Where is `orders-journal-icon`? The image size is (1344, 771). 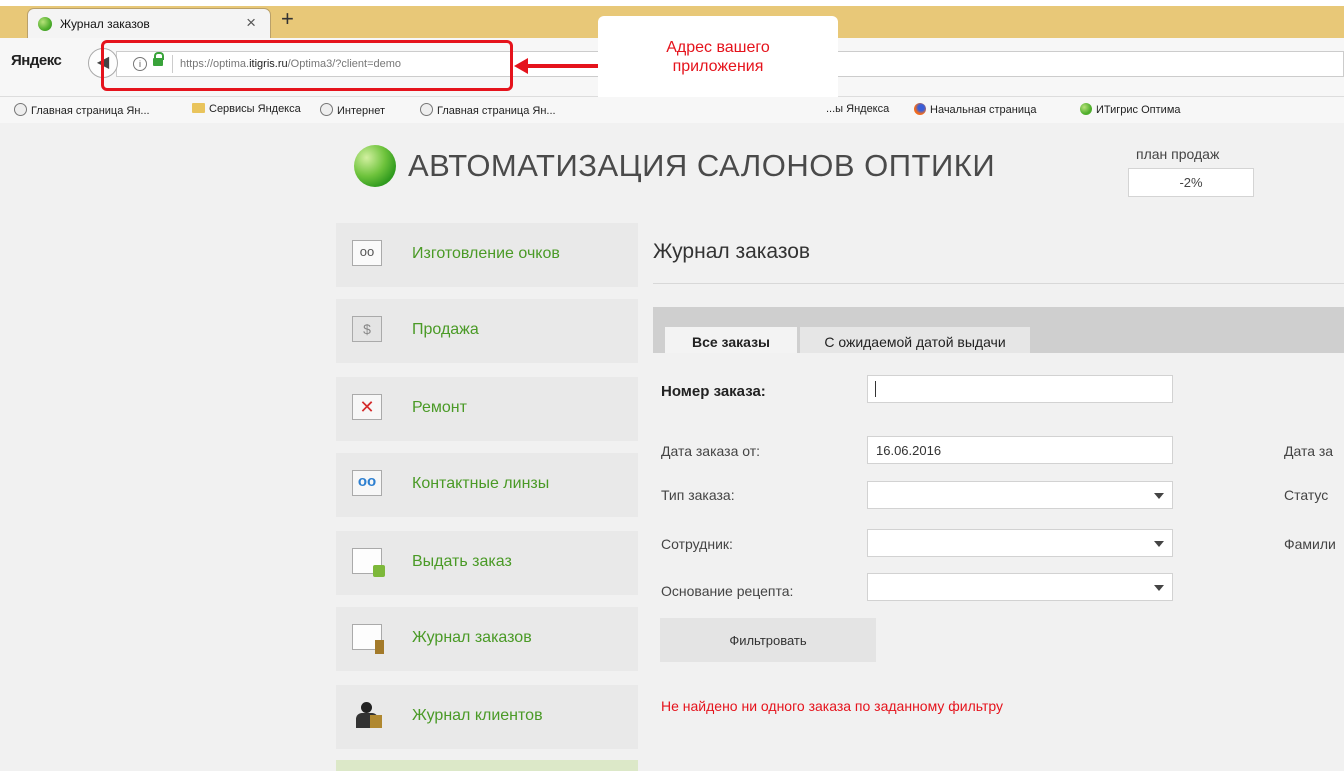 orders-journal-icon is located at coordinates (368, 639).